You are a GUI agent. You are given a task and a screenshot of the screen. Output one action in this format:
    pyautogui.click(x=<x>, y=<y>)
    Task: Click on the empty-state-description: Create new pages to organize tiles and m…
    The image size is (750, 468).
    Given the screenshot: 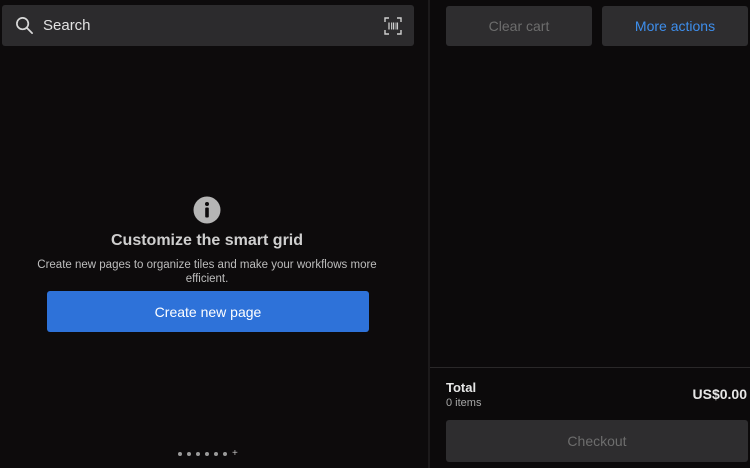 What is the action you would take?
    pyautogui.click(x=207, y=272)
    